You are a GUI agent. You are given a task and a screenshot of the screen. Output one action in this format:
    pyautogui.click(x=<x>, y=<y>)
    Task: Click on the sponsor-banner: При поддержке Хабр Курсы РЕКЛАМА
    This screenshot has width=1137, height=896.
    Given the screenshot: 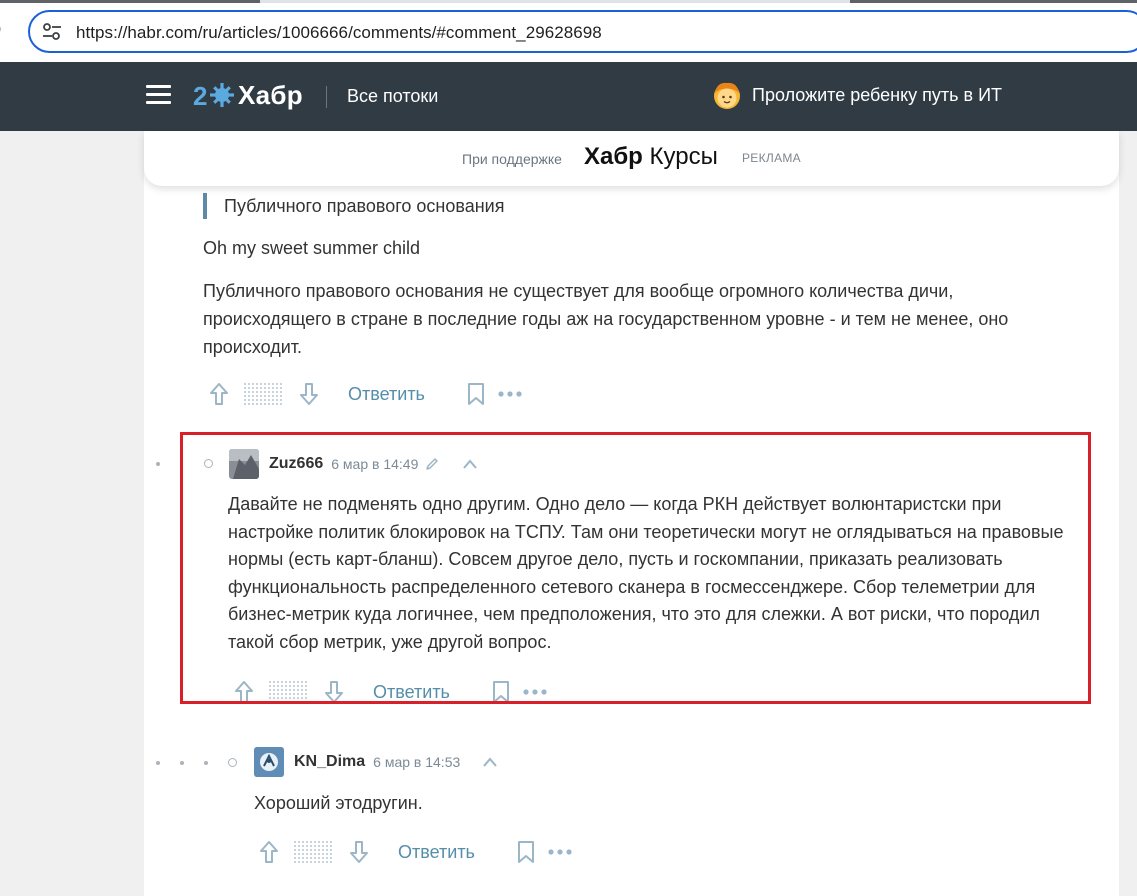 What is the action you would take?
    pyautogui.click(x=631, y=158)
    